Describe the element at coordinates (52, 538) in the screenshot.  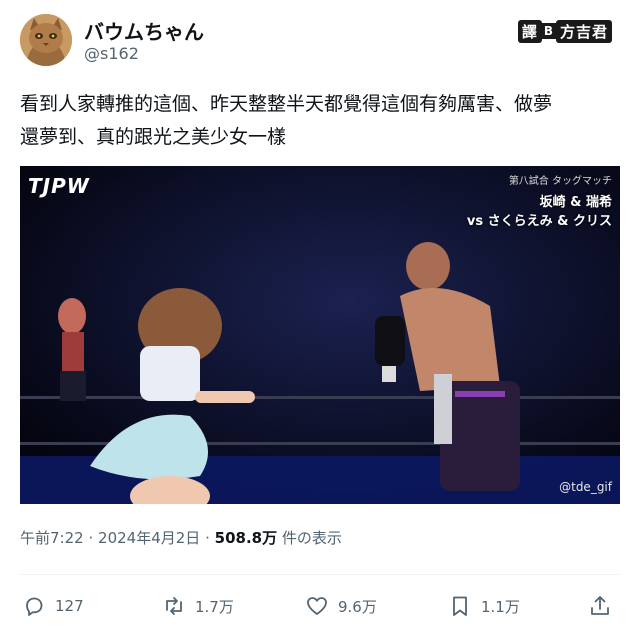
I see `tweet-time: 午前7:22` at that location.